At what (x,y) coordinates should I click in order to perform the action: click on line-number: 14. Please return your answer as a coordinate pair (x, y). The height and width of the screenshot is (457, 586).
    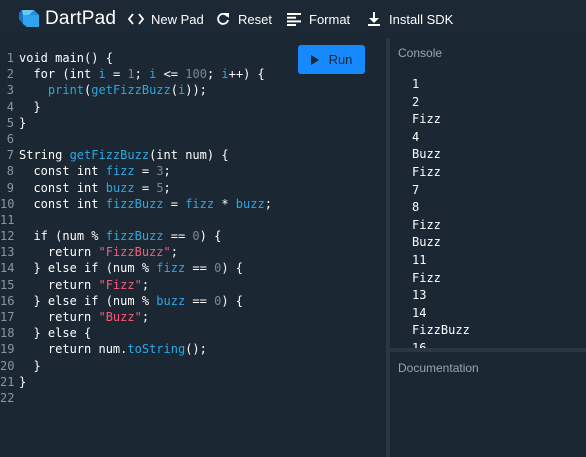
    Looking at the image, I should click on (7, 268).